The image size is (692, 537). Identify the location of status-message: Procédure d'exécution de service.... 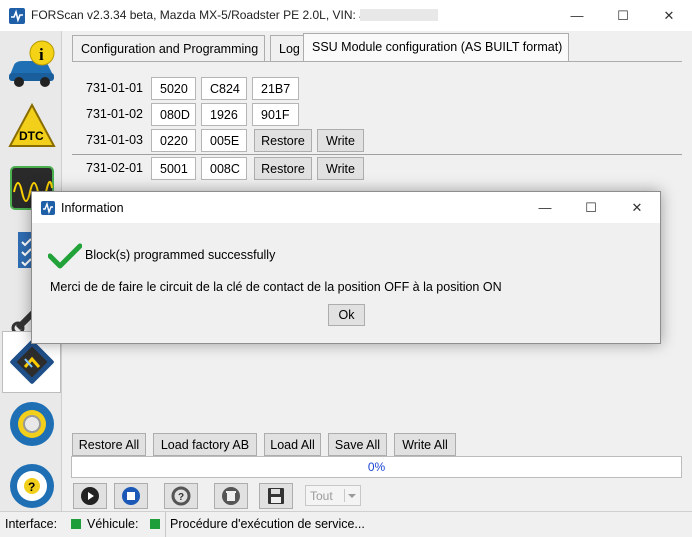
(267, 524).